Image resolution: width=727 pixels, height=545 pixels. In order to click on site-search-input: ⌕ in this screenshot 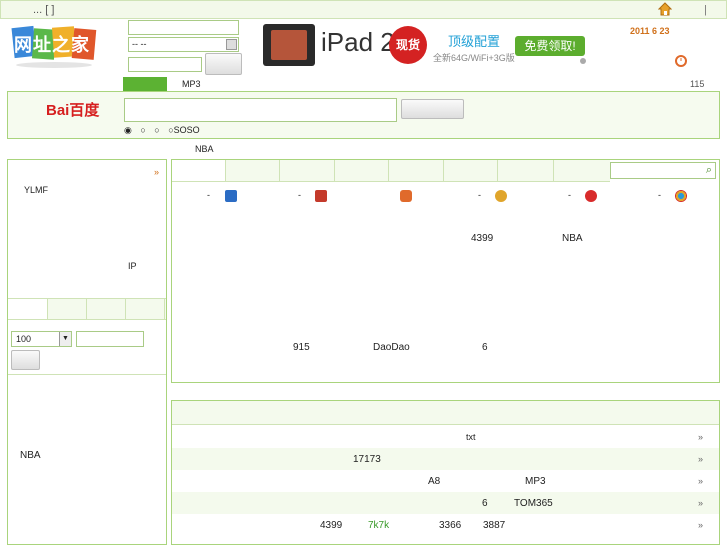, I will do `click(663, 170)`.